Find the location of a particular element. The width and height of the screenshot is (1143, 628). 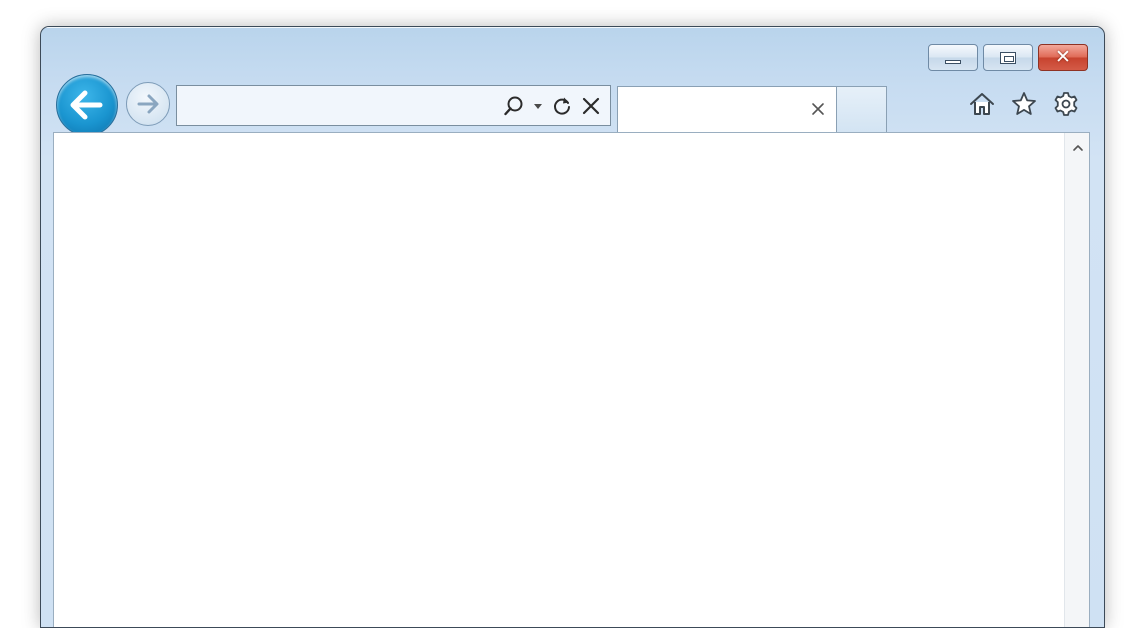

caption-buttons: ✕ is located at coordinates (1008, 57).